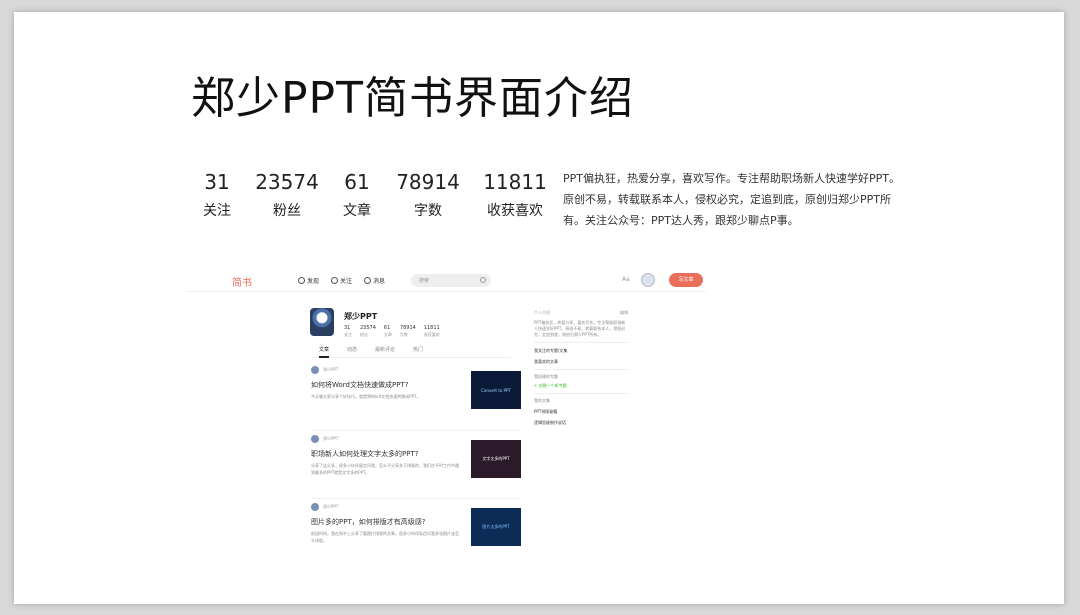  I want to click on stat-label: 收获喜欢, so click(515, 211).